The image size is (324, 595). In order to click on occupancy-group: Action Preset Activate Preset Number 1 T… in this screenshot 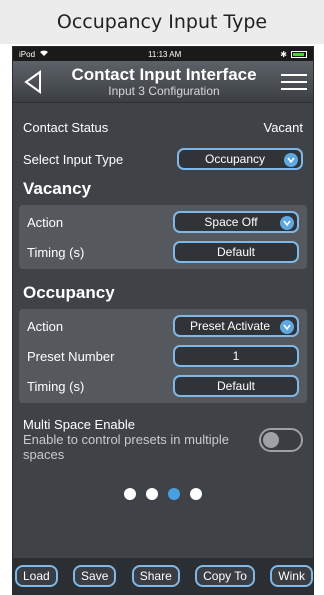, I will do `click(163, 356)`.